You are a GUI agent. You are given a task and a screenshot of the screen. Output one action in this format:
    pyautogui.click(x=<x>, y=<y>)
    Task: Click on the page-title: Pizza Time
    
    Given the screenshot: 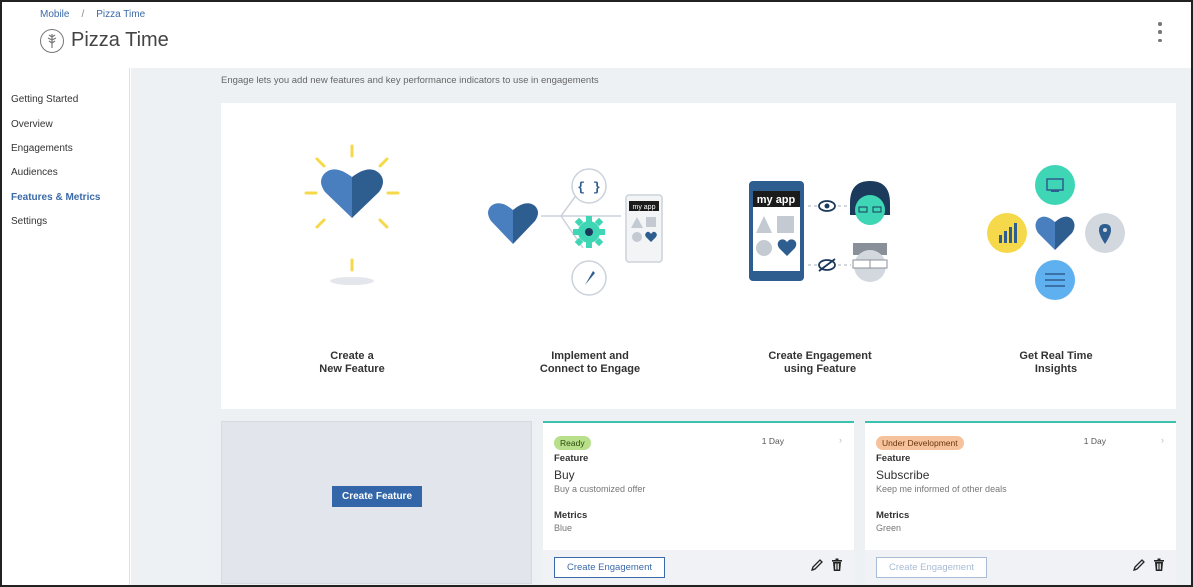 What is the action you would take?
    pyautogui.click(x=120, y=40)
    